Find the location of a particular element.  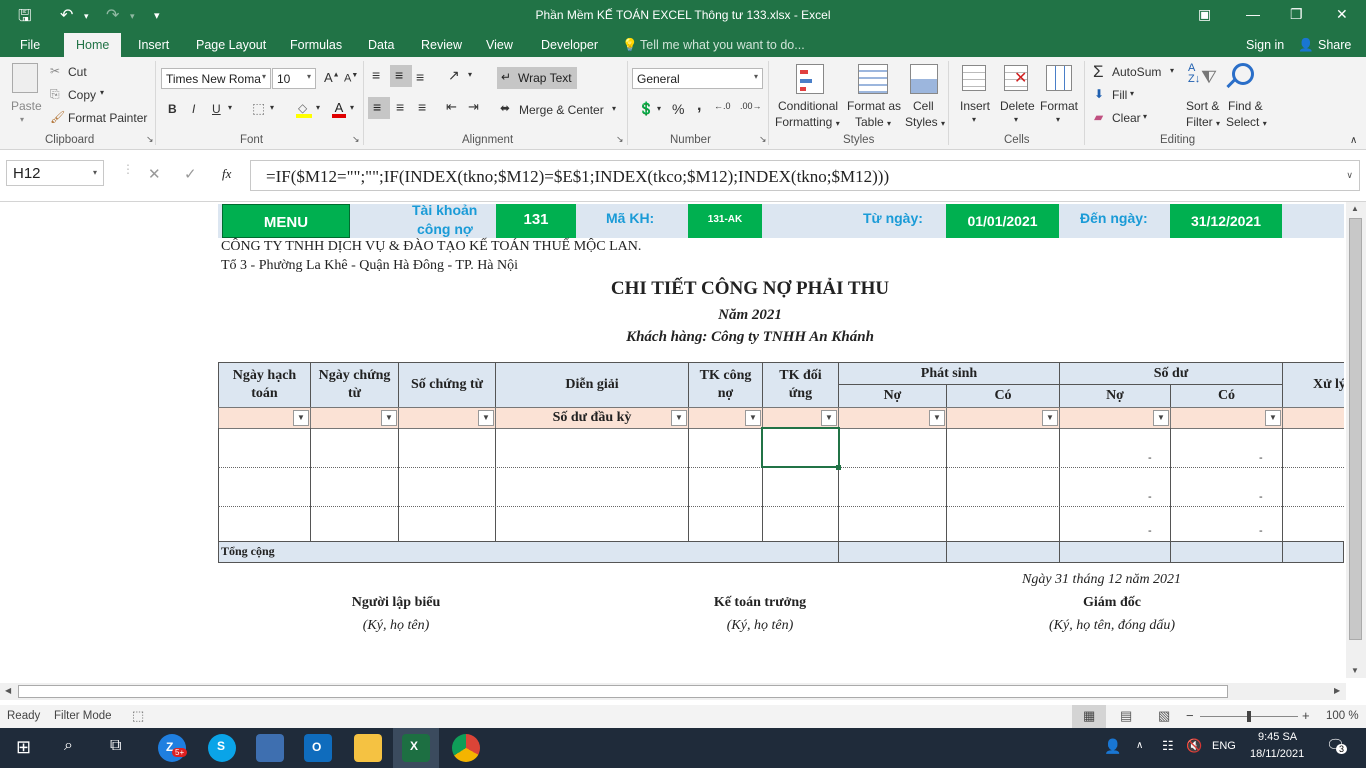

enter-icon: ✓ is located at coordinates (190, 174).